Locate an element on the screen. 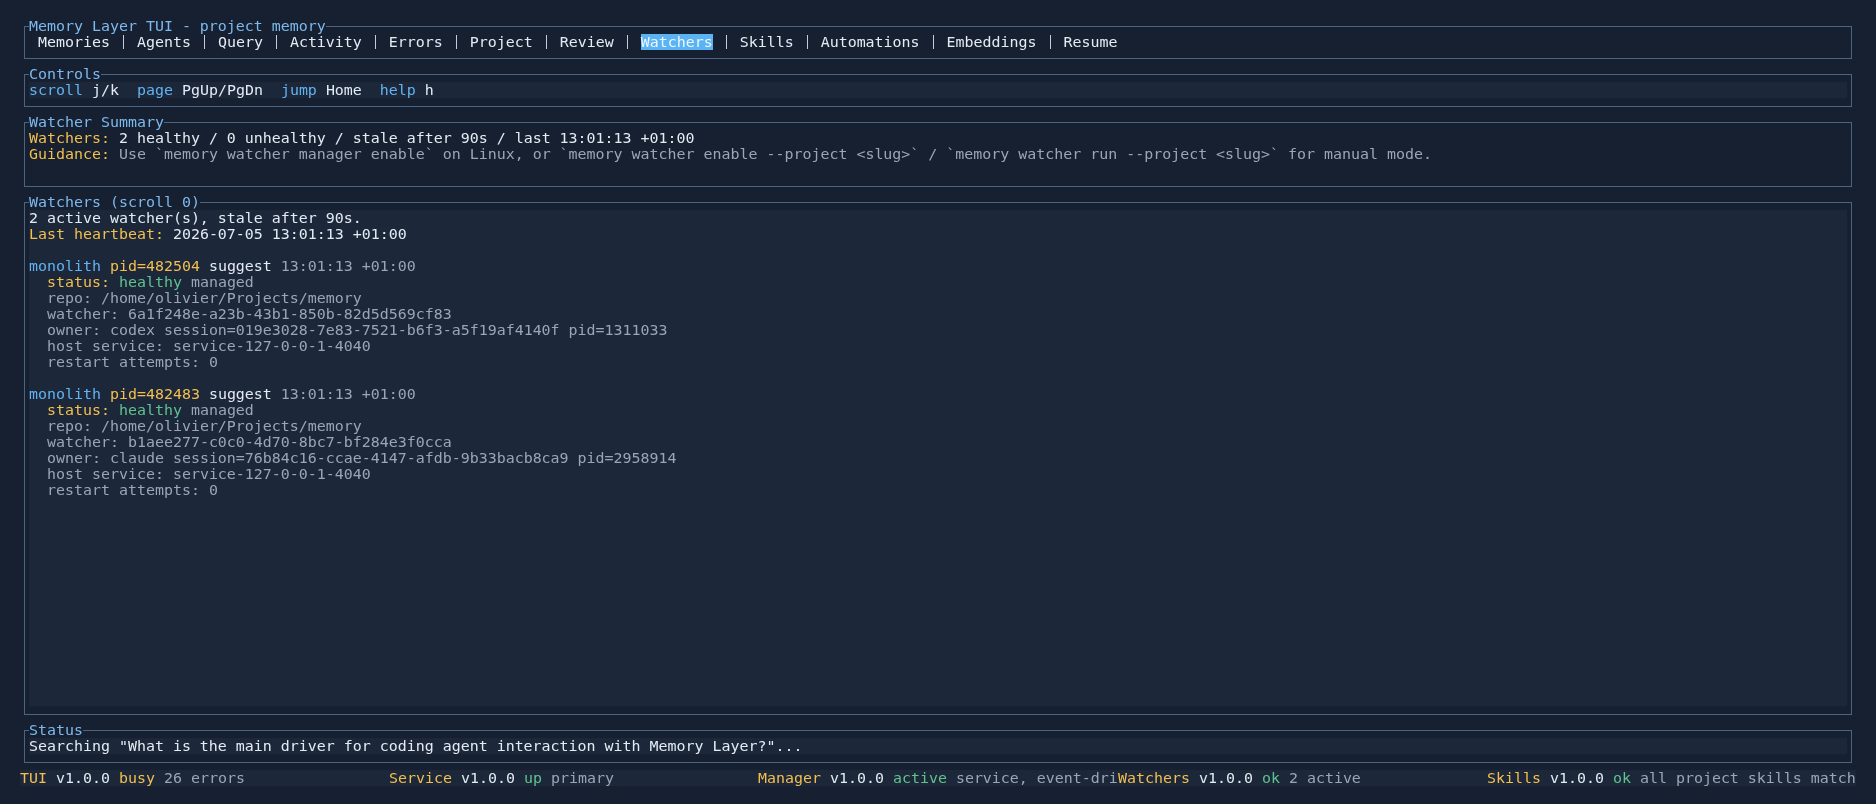 The height and width of the screenshot is (804, 1876). component-detail: service, event-dri is located at coordinates (1036, 778).